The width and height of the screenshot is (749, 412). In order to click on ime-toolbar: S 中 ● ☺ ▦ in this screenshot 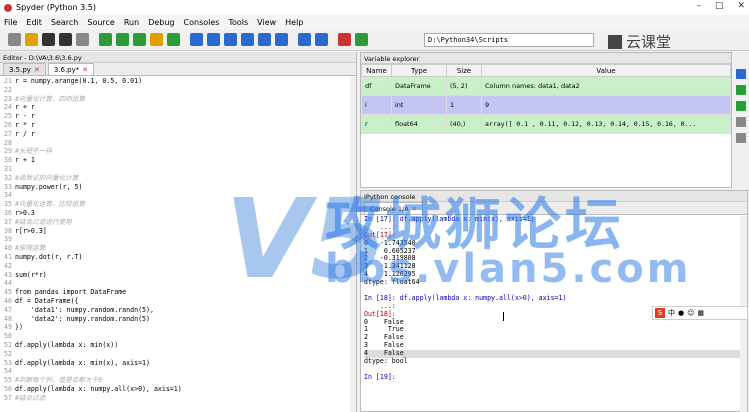, I will do `click(700, 313)`.